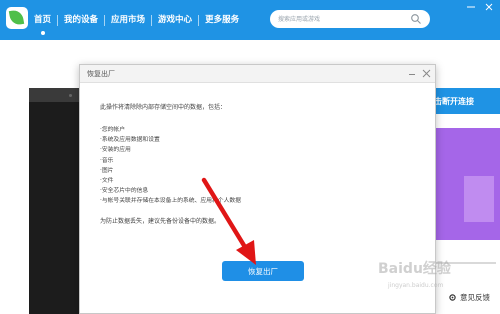 This screenshot has width=500, height=314. I want to click on nav-item-my-devices: 我的设备, so click(81, 20).